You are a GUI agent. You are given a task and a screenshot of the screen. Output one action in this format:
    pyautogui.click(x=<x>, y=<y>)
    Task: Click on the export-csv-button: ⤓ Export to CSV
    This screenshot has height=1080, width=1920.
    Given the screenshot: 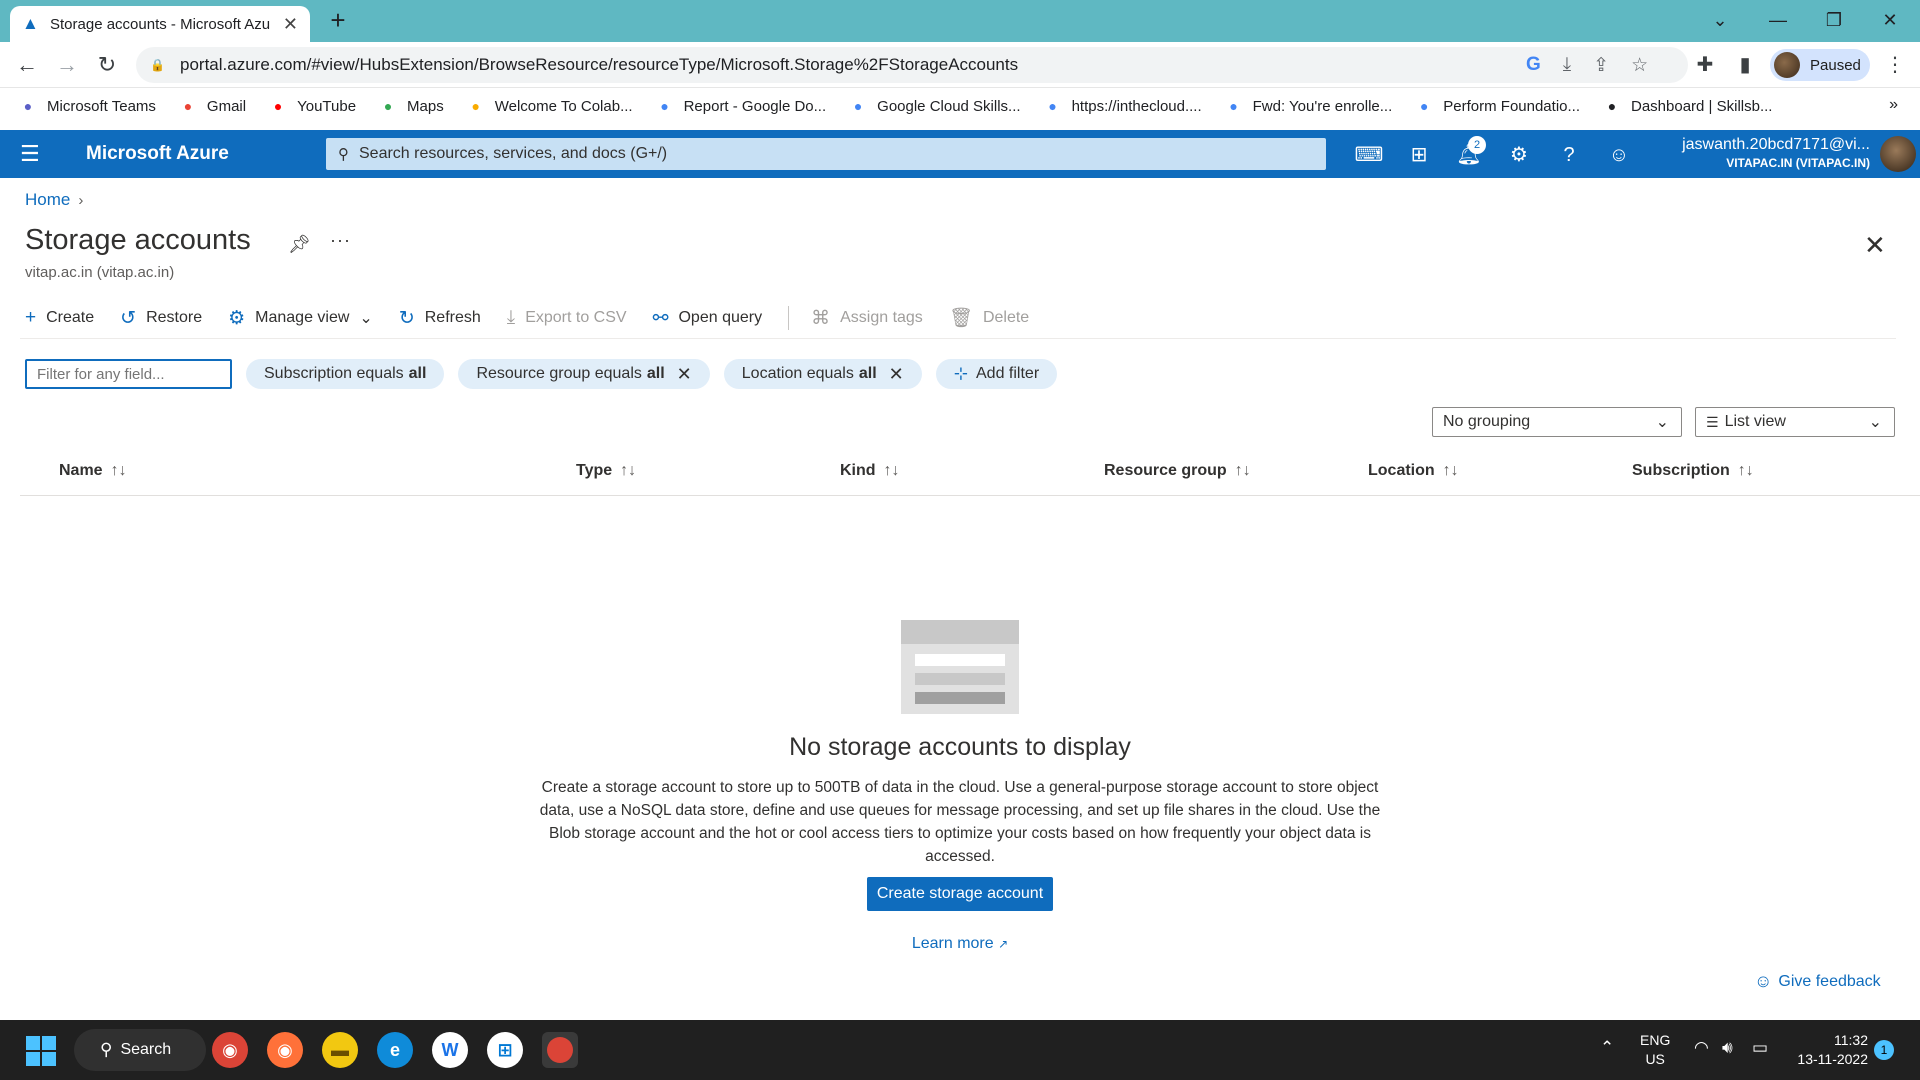 What is the action you would take?
    pyautogui.click(x=567, y=318)
    